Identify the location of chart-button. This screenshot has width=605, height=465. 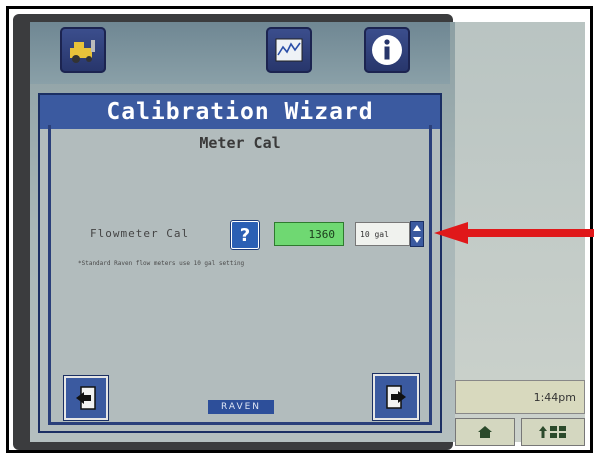
(289, 50).